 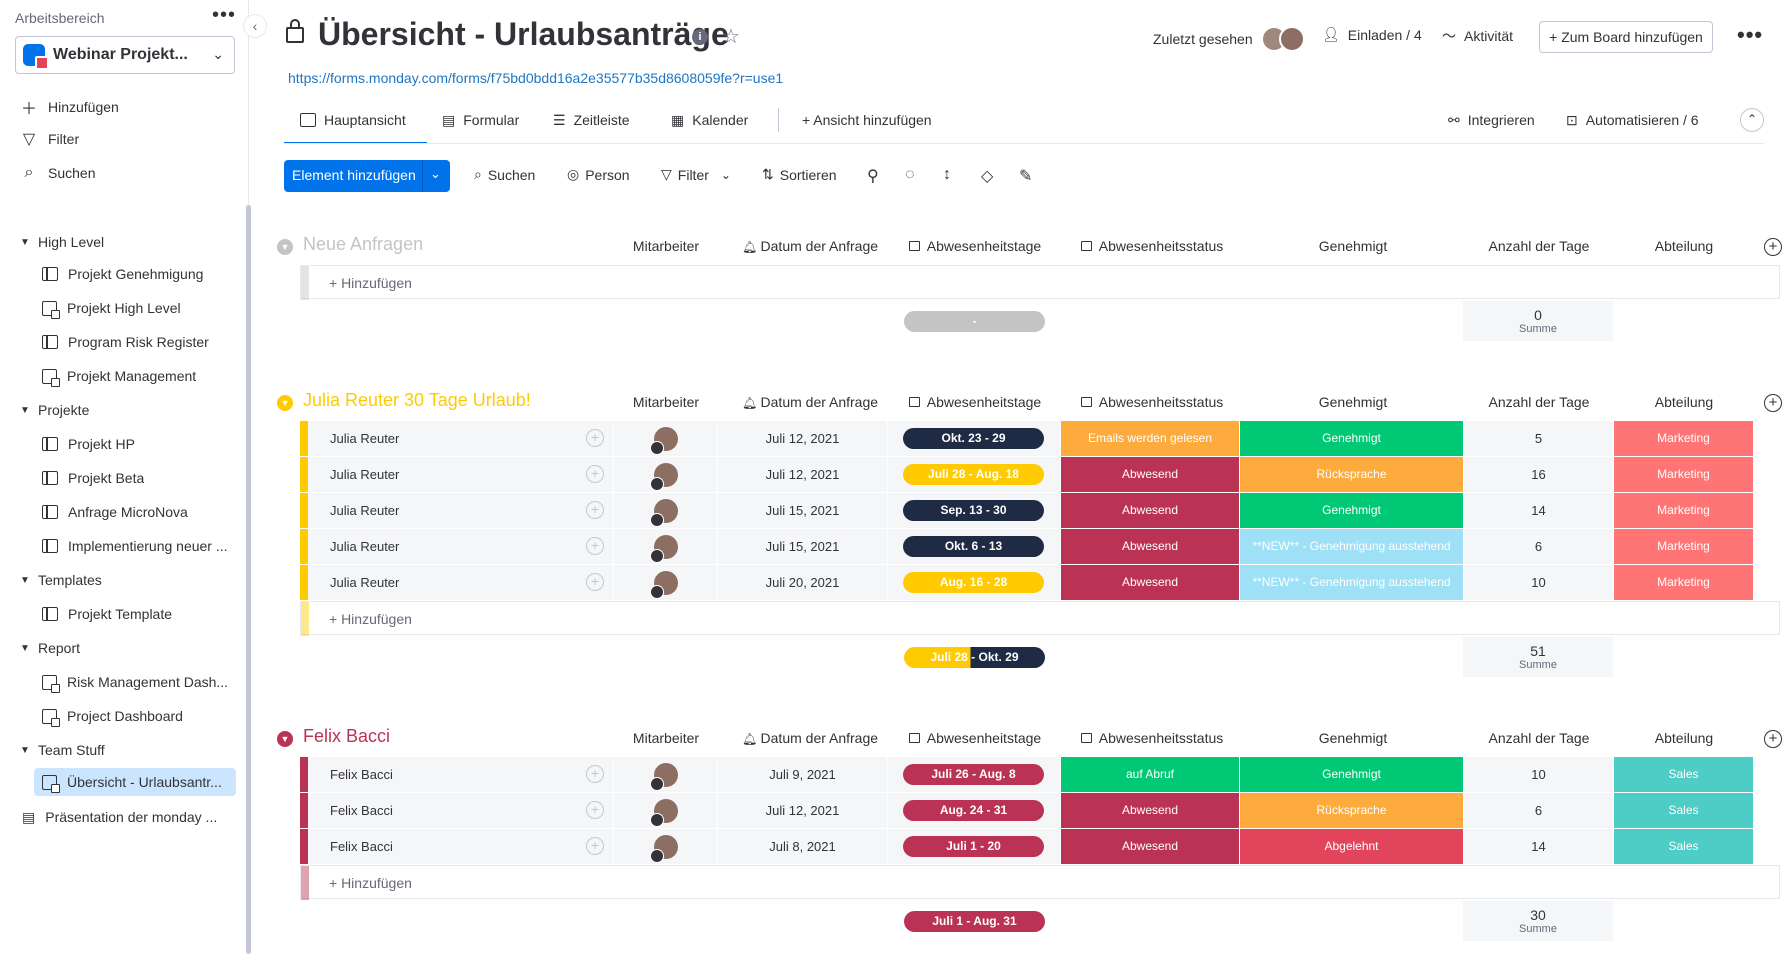 I want to click on approved-status-cell: Rücksprache, so click(x=1352, y=474).